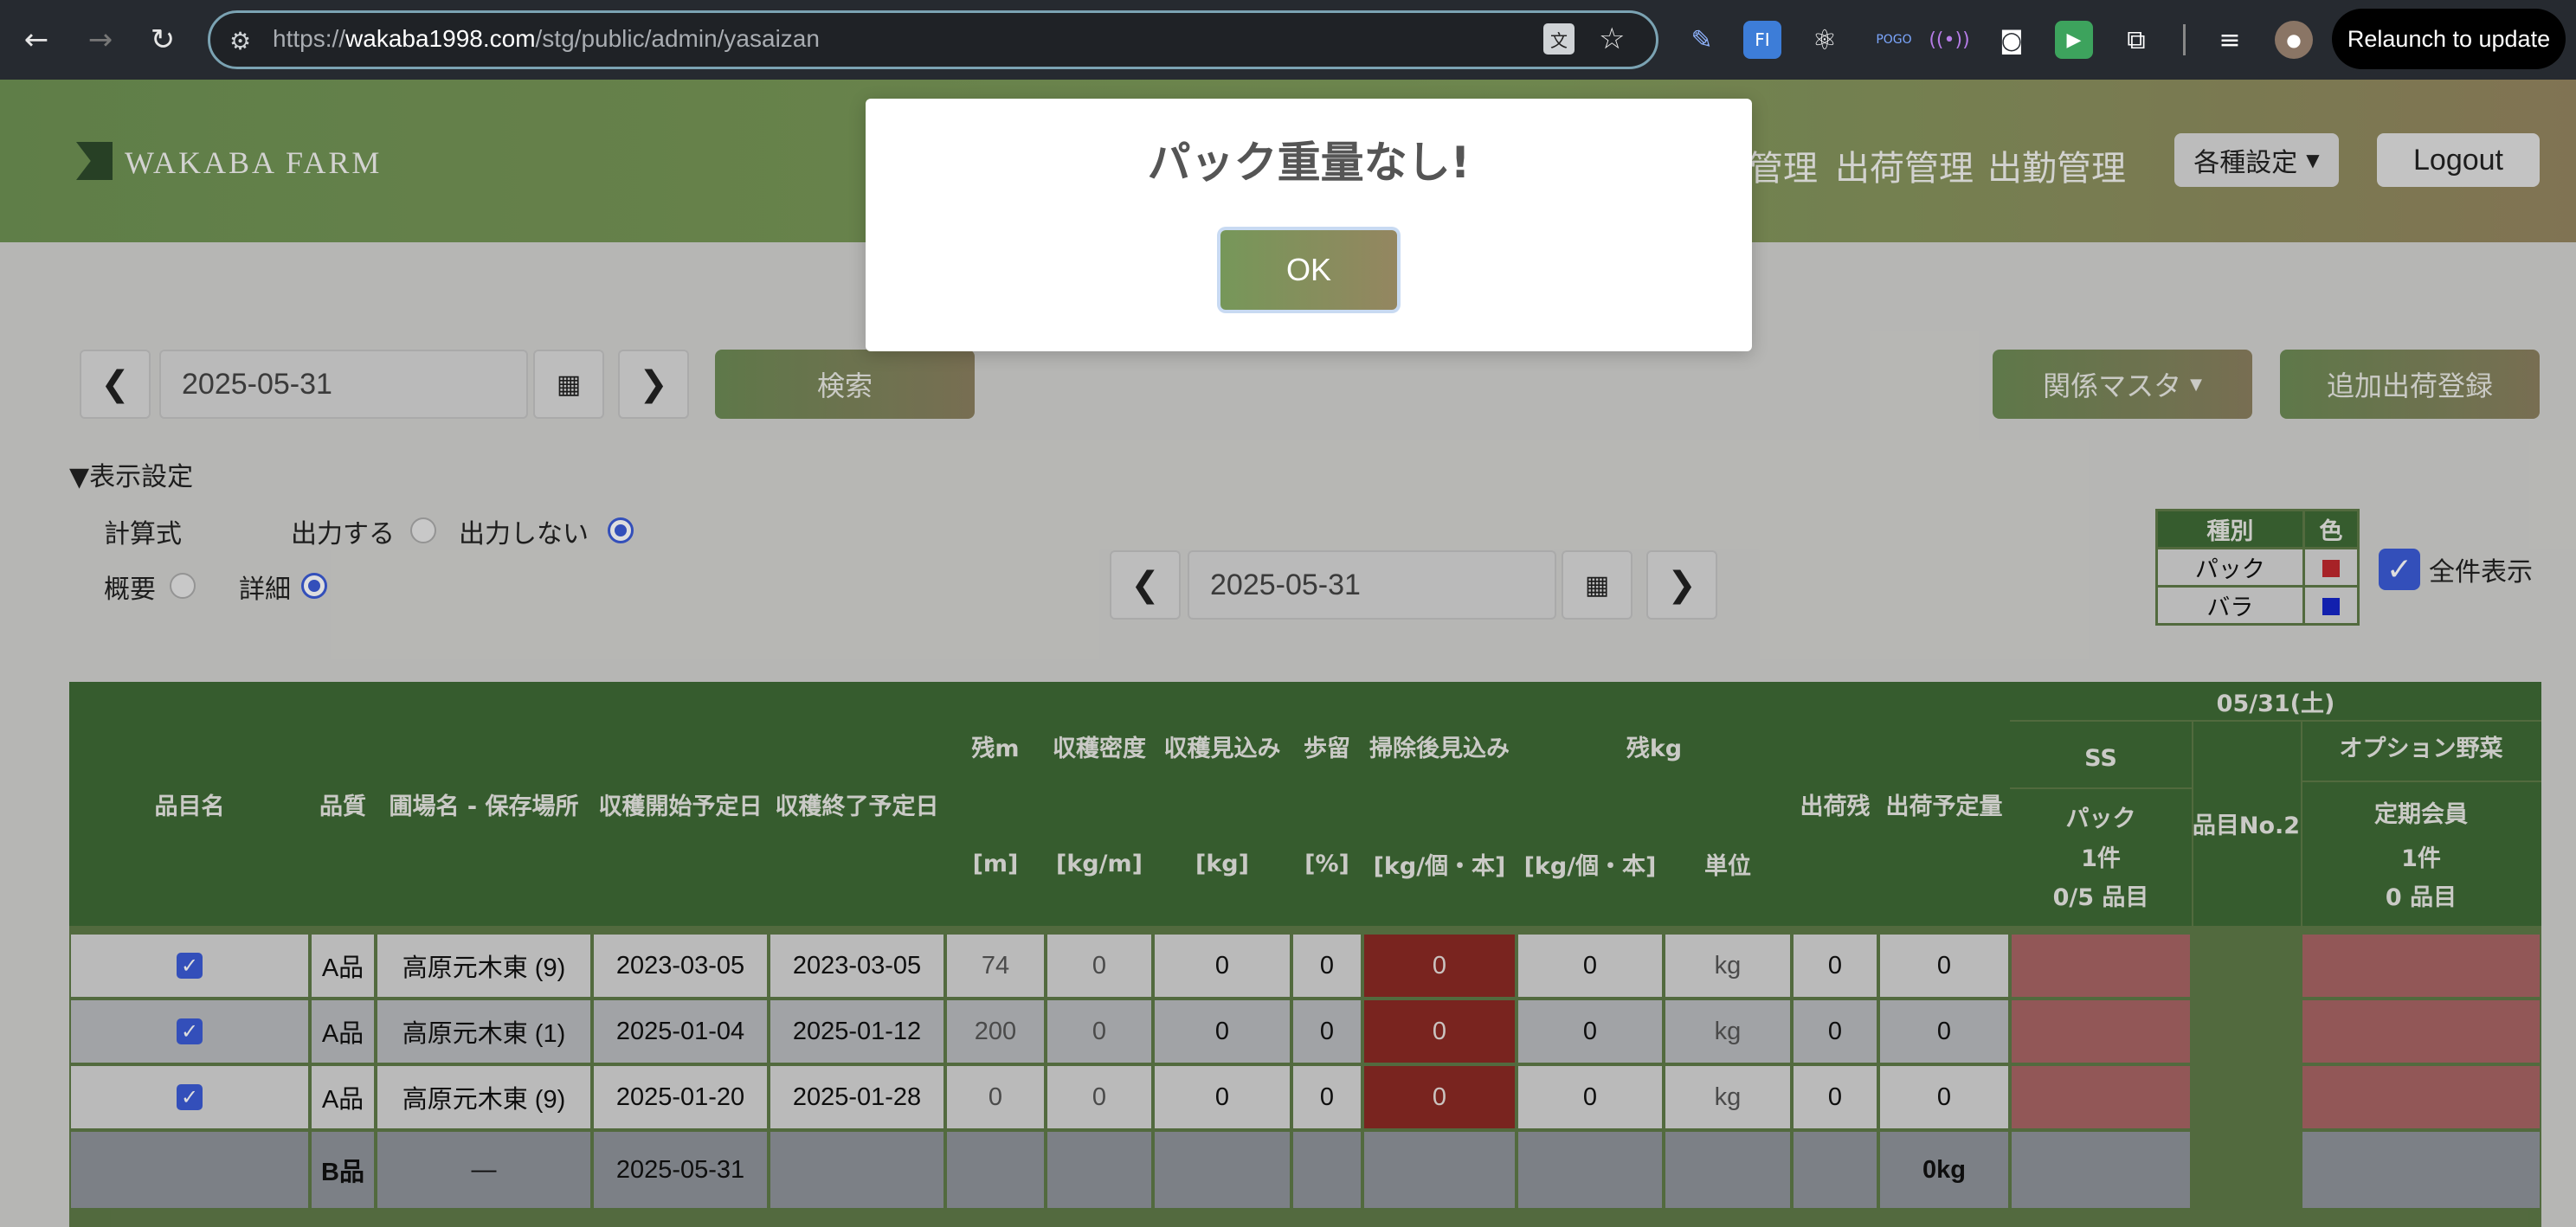 The width and height of the screenshot is (2576, 1227). What do you see at coordinates (2074, 40) in the screenshot?
I see `extension-play-icon: ▶` at bounding box center [2074, 40].